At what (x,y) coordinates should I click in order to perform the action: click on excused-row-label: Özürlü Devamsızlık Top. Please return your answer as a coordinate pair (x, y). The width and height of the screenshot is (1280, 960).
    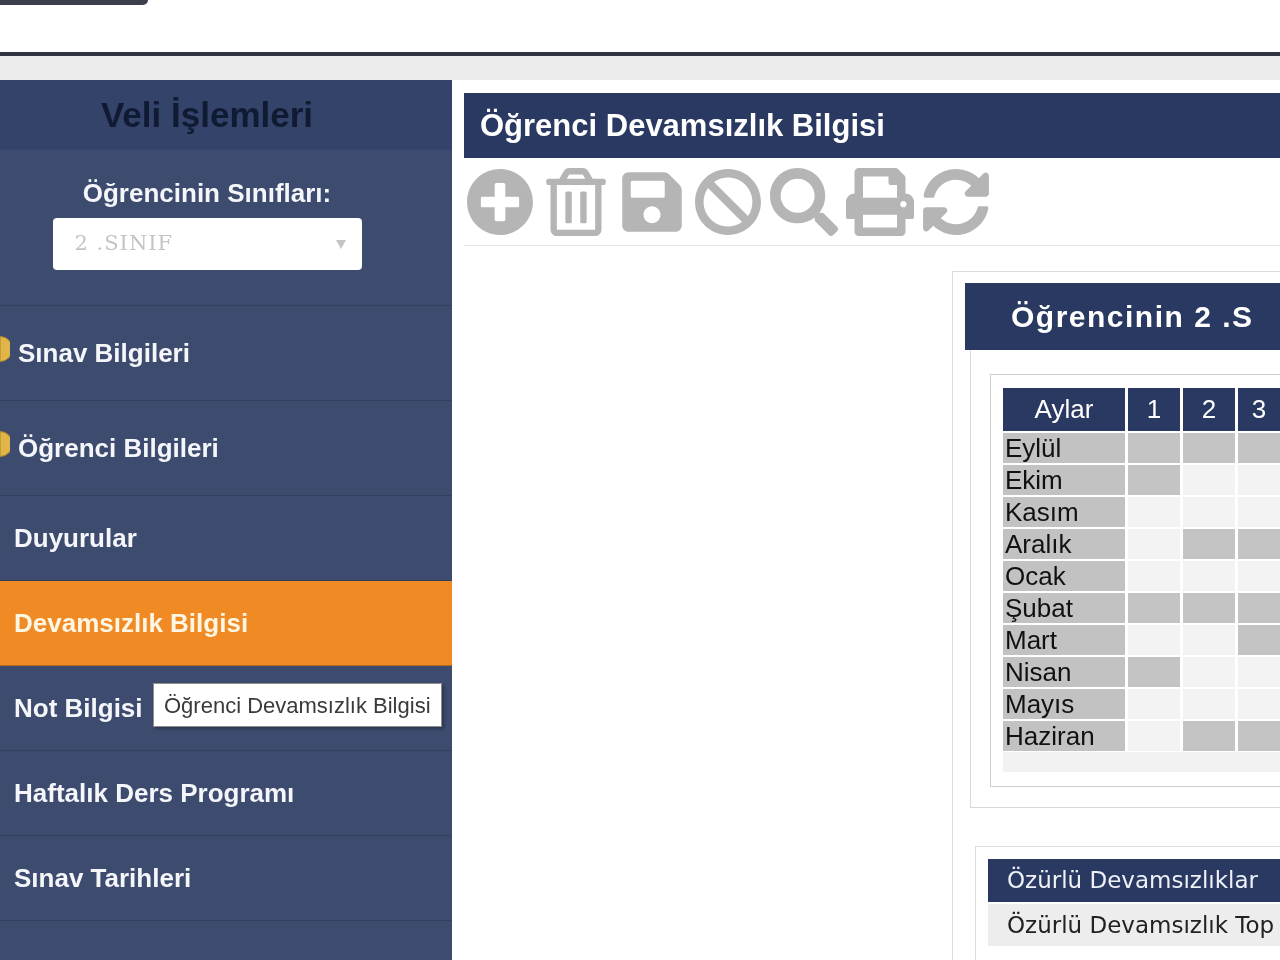
    Looking at the image, I should click on (1141, 925).